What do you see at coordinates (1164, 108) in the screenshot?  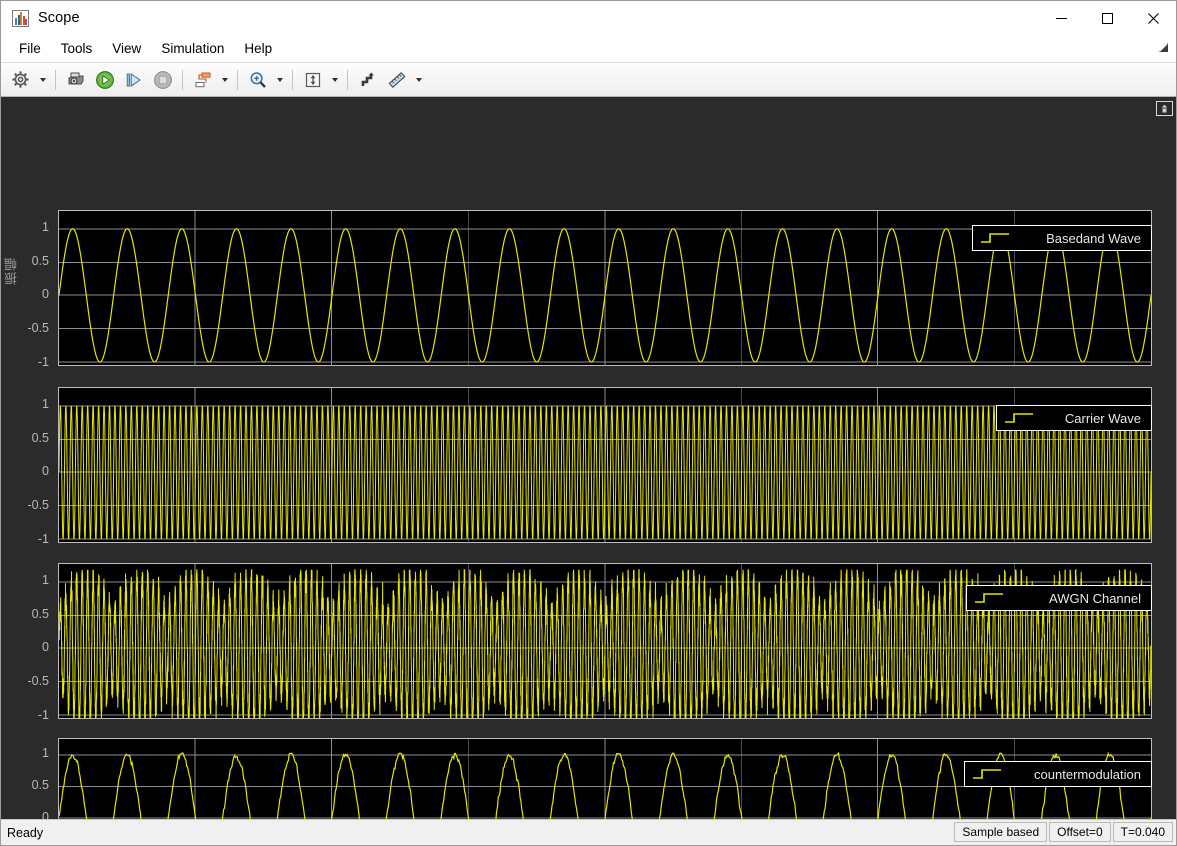 I see `maximize-axes-icon` at bounding box center [1164, 108].